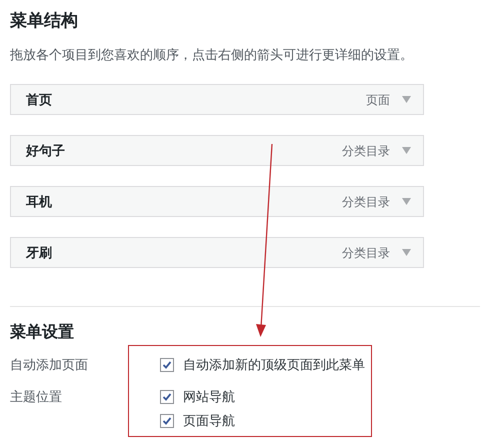 The image size is (498, 447). What do you see at coordinates (217, 150) in the screenshot?
I see `menu-item: 好句子 分类目录` at bounding box center [217, 150].